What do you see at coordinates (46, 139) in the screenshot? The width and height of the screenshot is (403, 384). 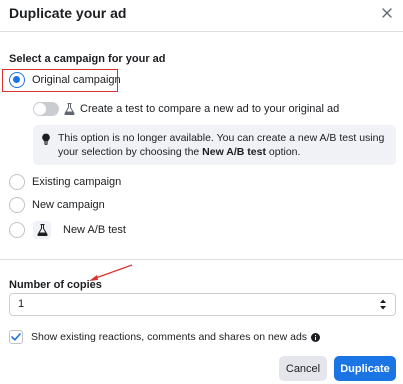 I see `lightbulb-icon` at bounding box center [46, 139].